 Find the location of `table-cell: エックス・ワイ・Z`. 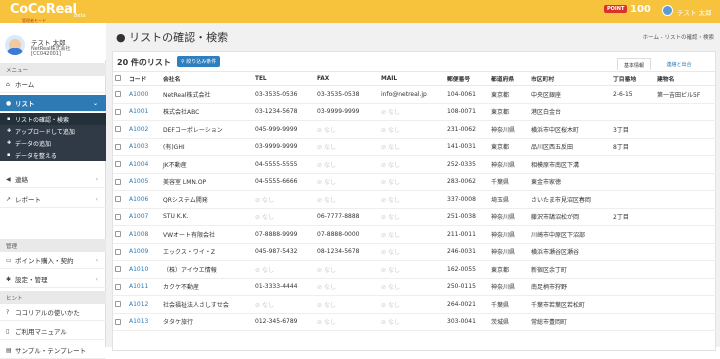

table-cell: エックス・ワイ・Z is located at coordinates (207, 252).